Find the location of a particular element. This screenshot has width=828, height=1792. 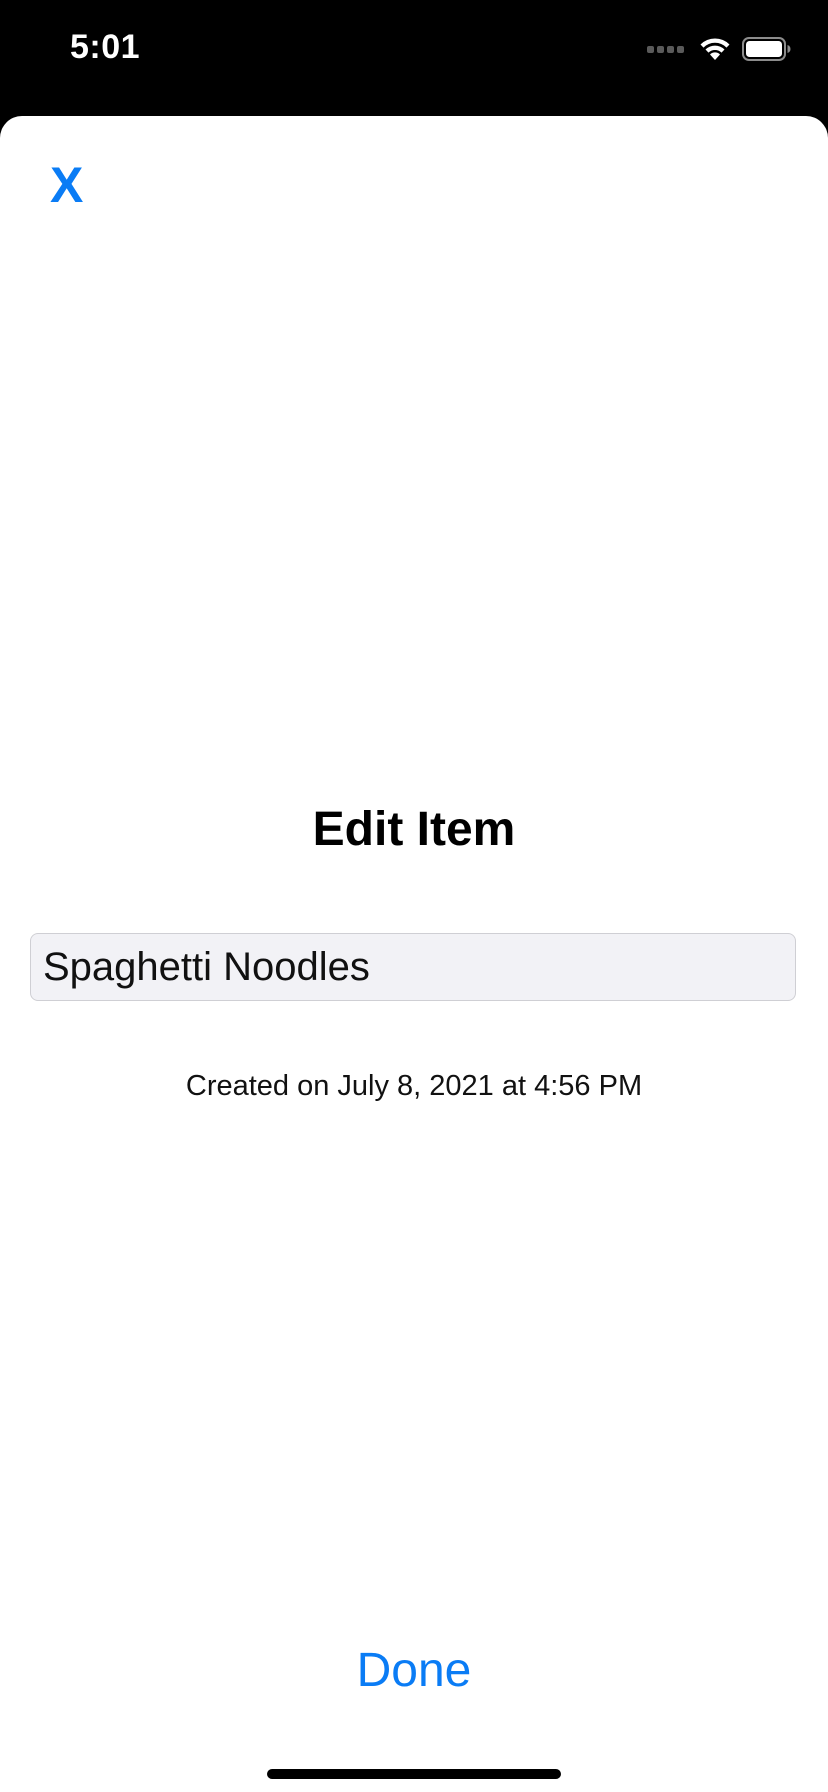

wifi-icon is located at coordinates (715, 49).